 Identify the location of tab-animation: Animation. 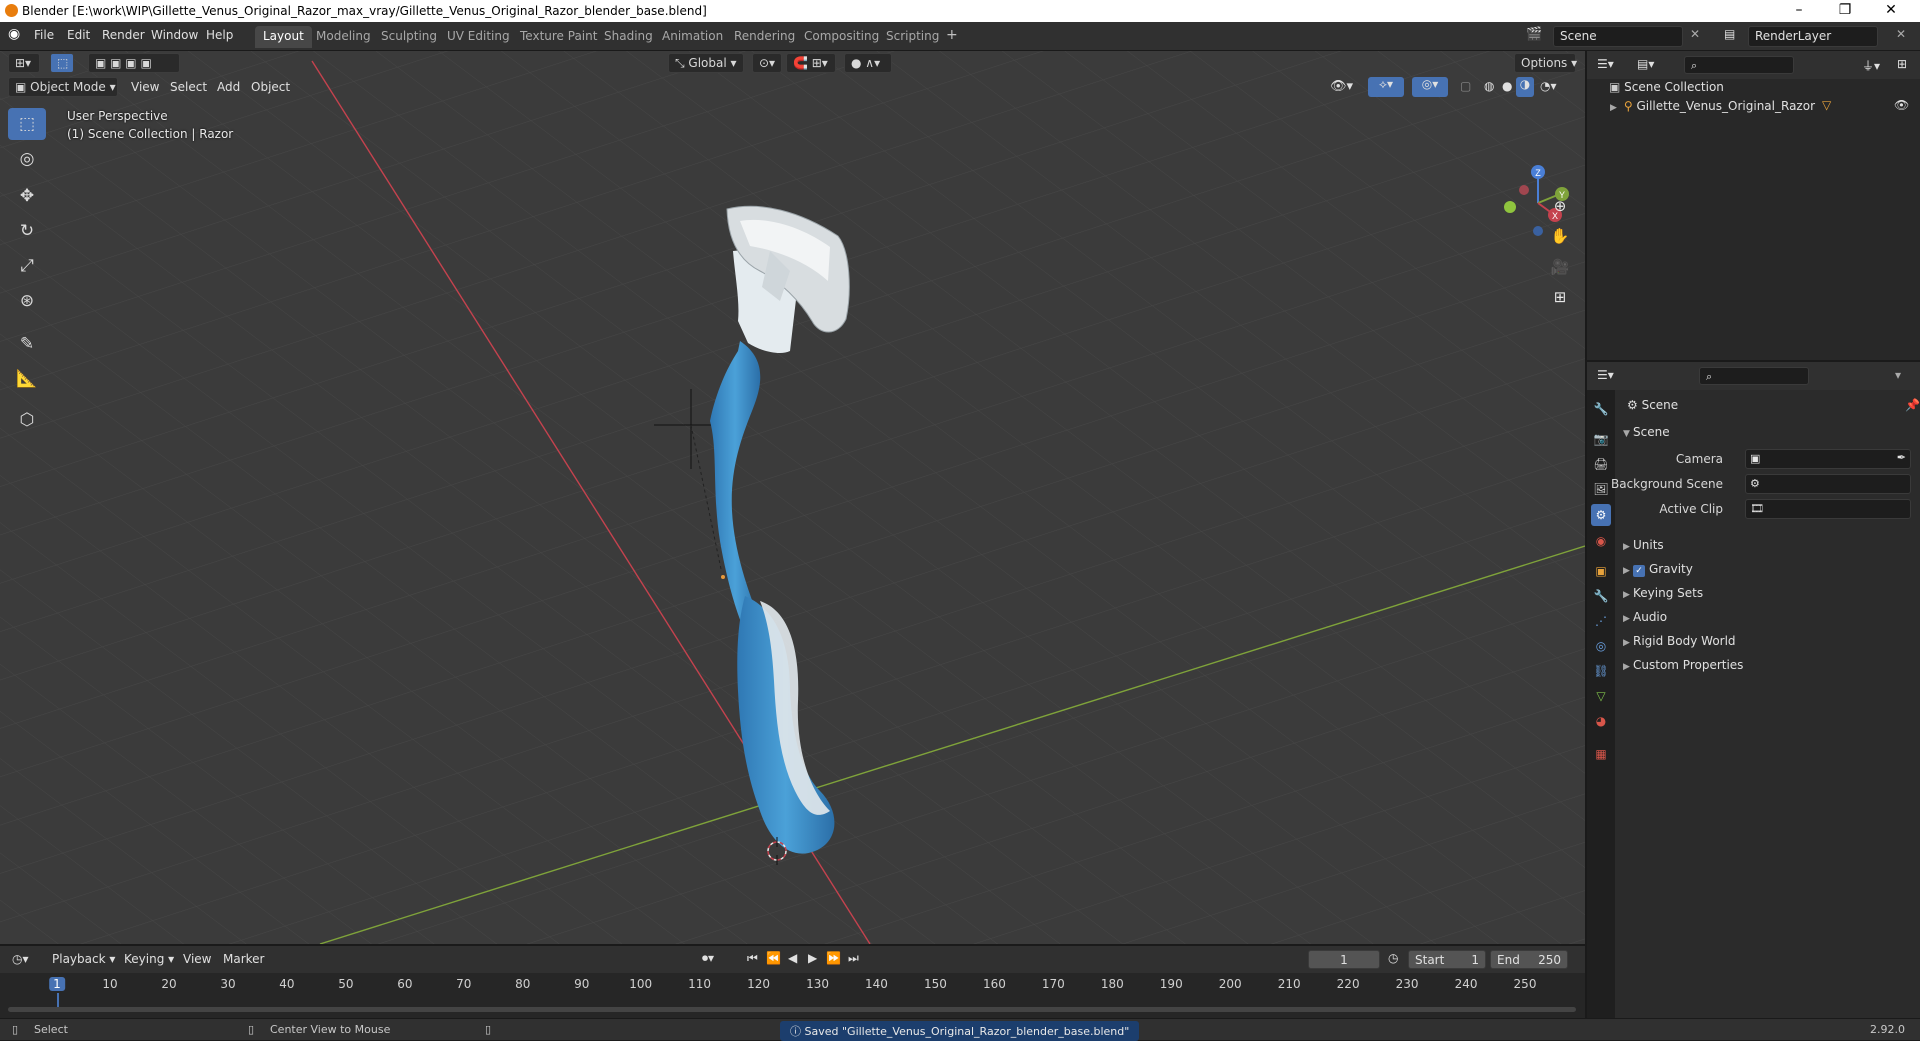
(692, 37).